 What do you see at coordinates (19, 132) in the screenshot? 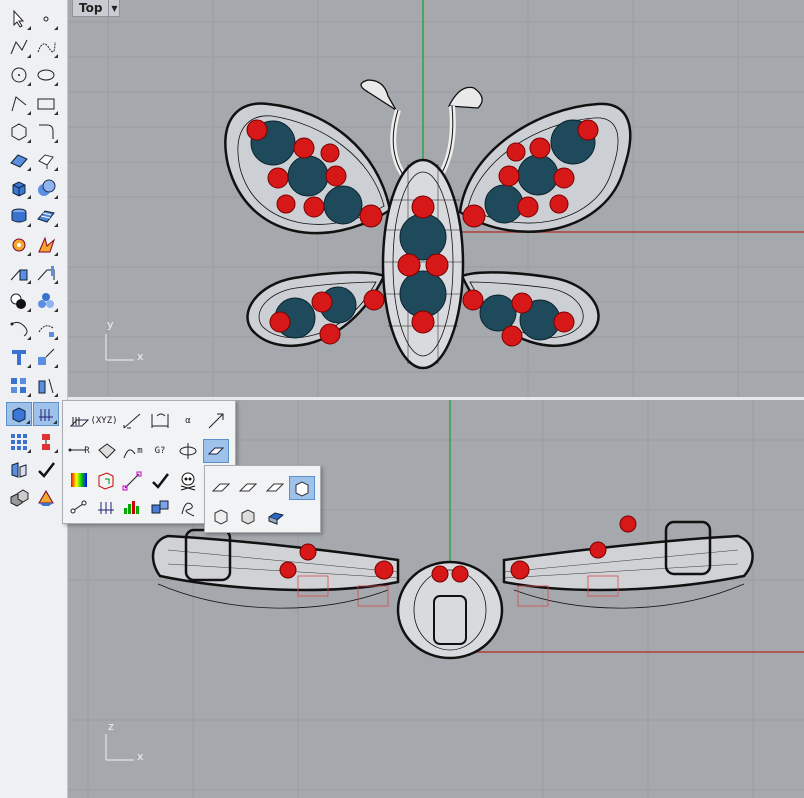
I see `polygon-icon` at bounding box center [19, 132].